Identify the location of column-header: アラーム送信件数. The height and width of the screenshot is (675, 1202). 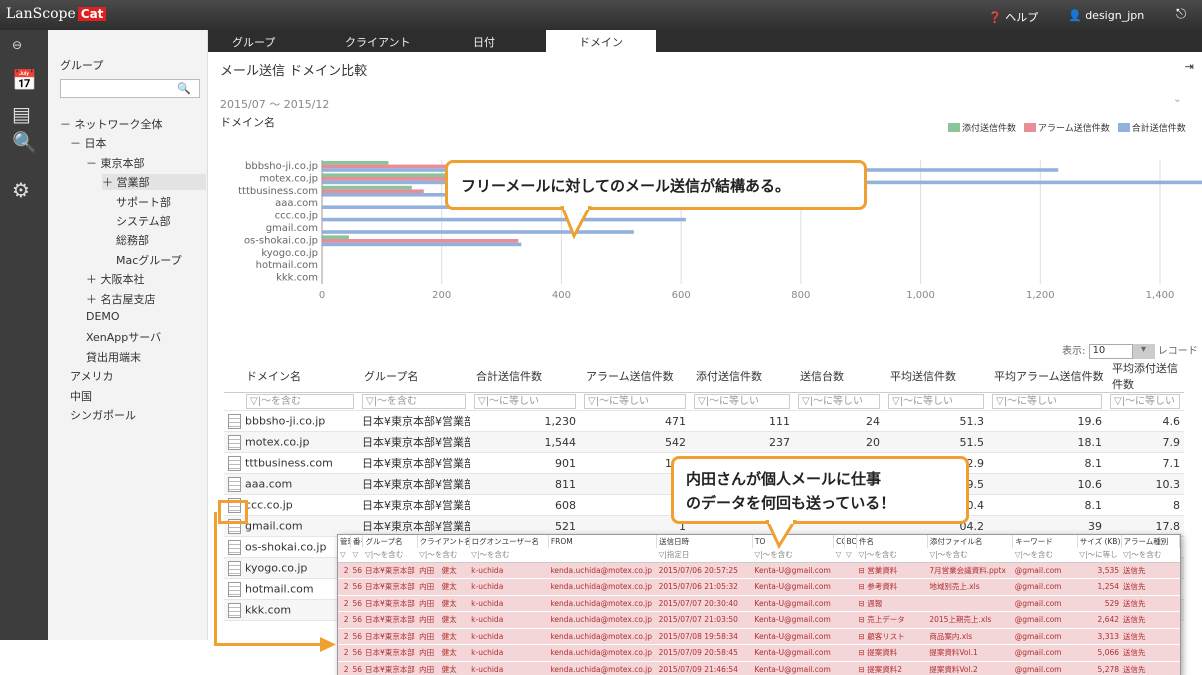
(635, 376).